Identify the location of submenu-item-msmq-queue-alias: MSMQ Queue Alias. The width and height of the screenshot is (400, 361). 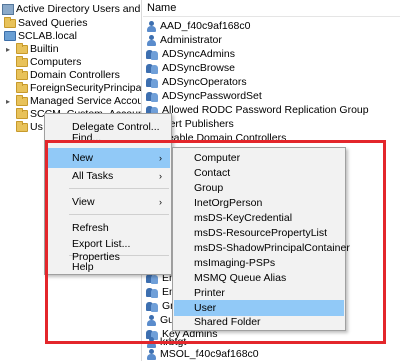
(259, 278).